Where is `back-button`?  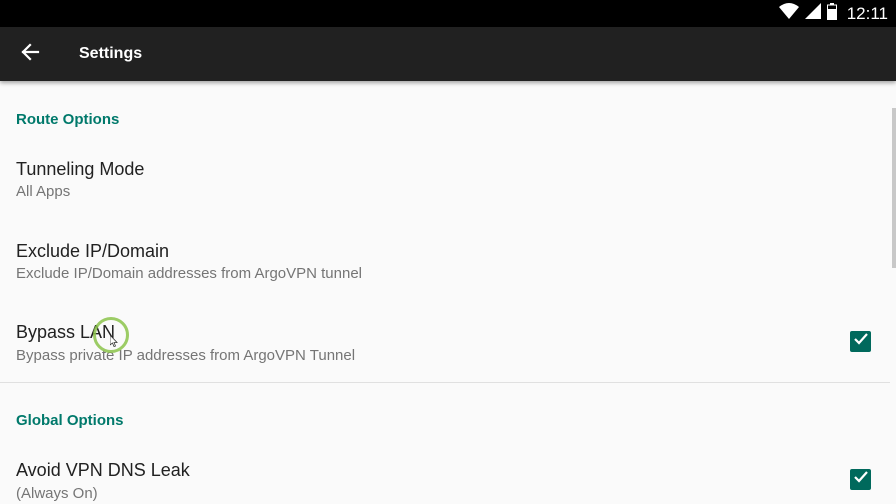 back-button is located at coordinates (30, 54).